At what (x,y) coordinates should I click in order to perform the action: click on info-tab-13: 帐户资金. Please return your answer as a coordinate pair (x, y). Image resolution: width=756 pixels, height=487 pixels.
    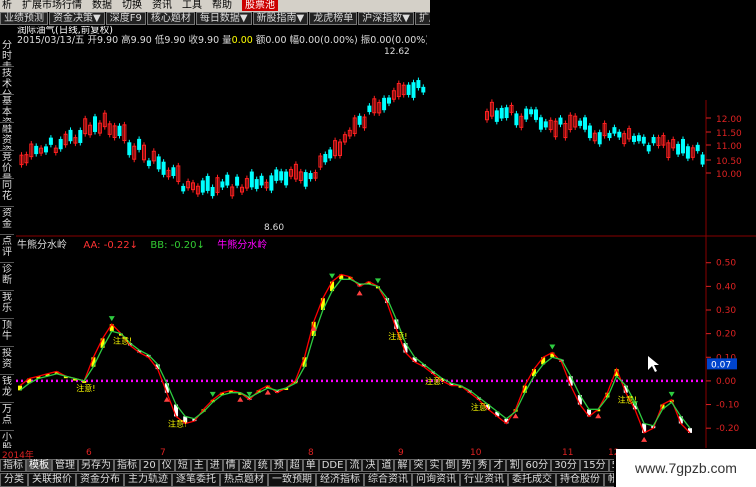
    Looking at the image, I should click on (609, 480).